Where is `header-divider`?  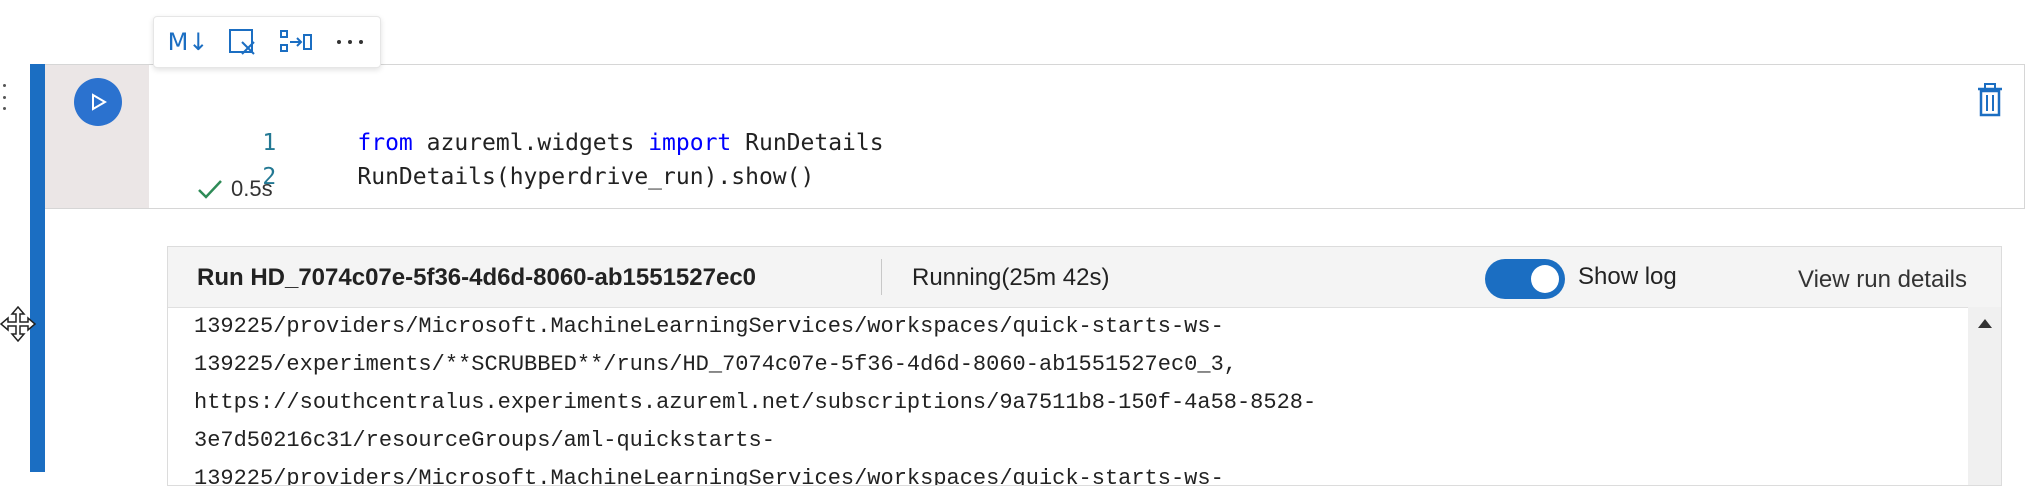
header-divider is located at coordinates (881, 277).